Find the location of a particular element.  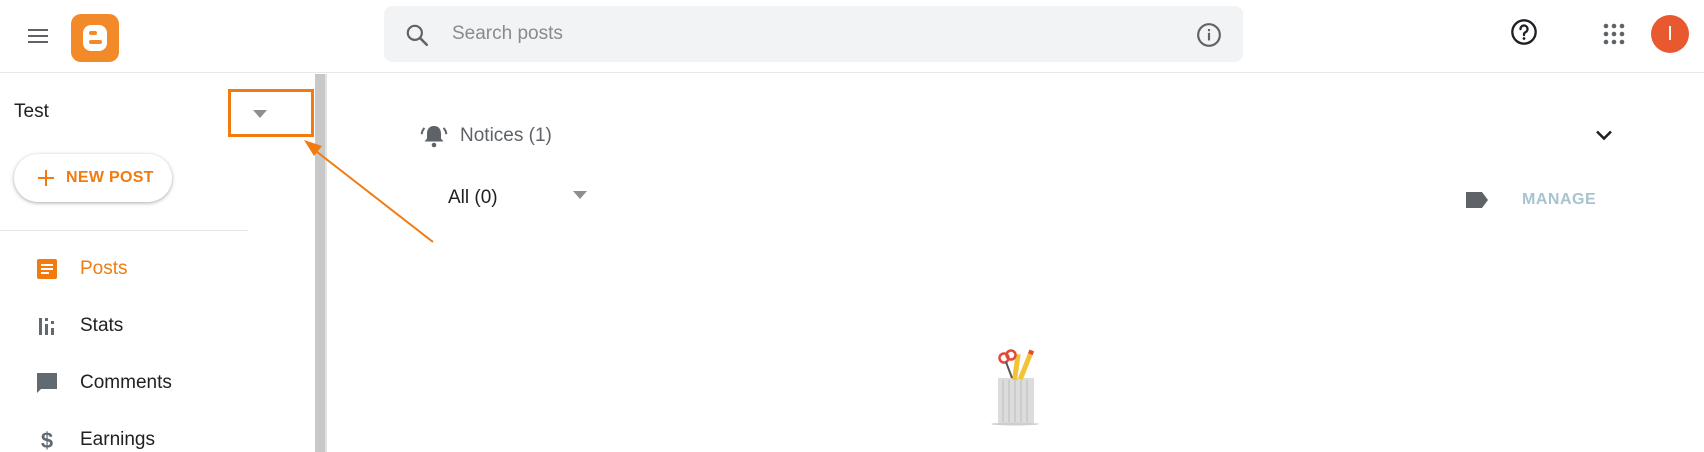

post-filter-select: All (0) is located at coordinates (523, 198).